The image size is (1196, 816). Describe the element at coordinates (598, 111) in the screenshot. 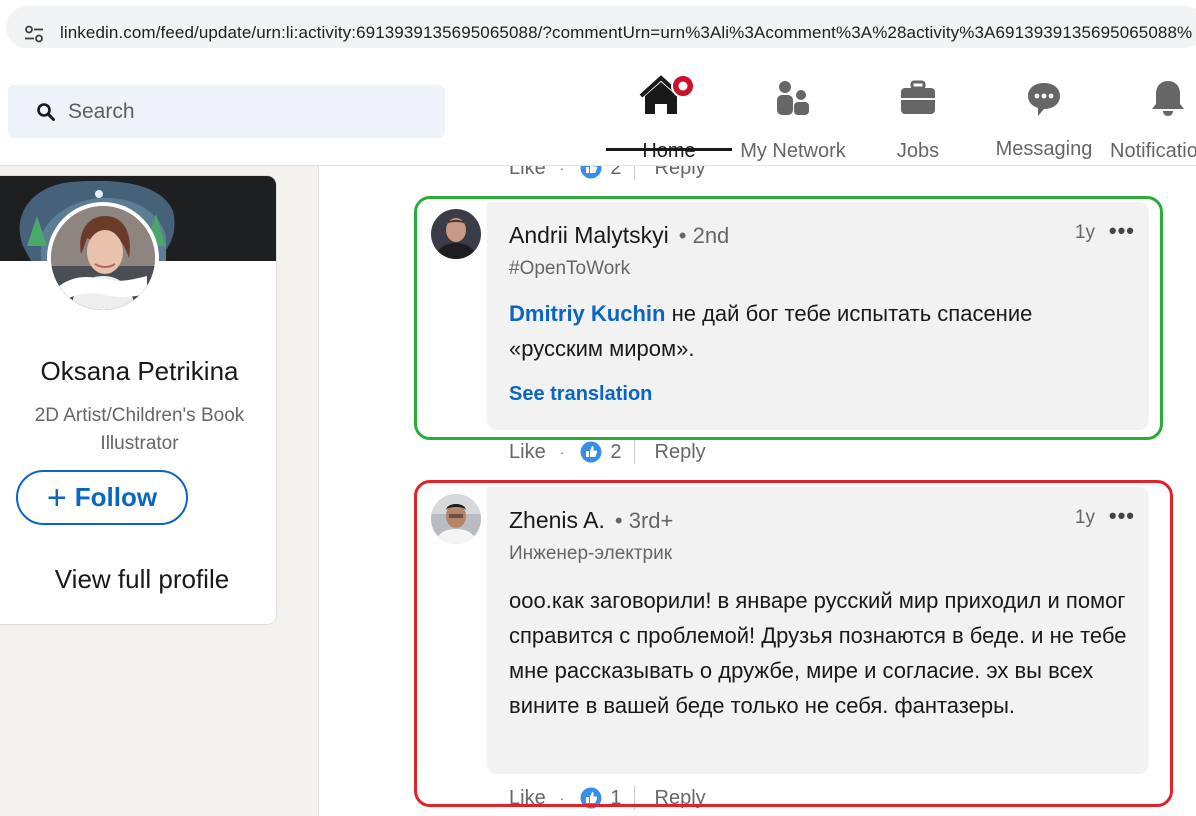

I see `linkedin-header: Home My Network Jobs Messaging` at that location.